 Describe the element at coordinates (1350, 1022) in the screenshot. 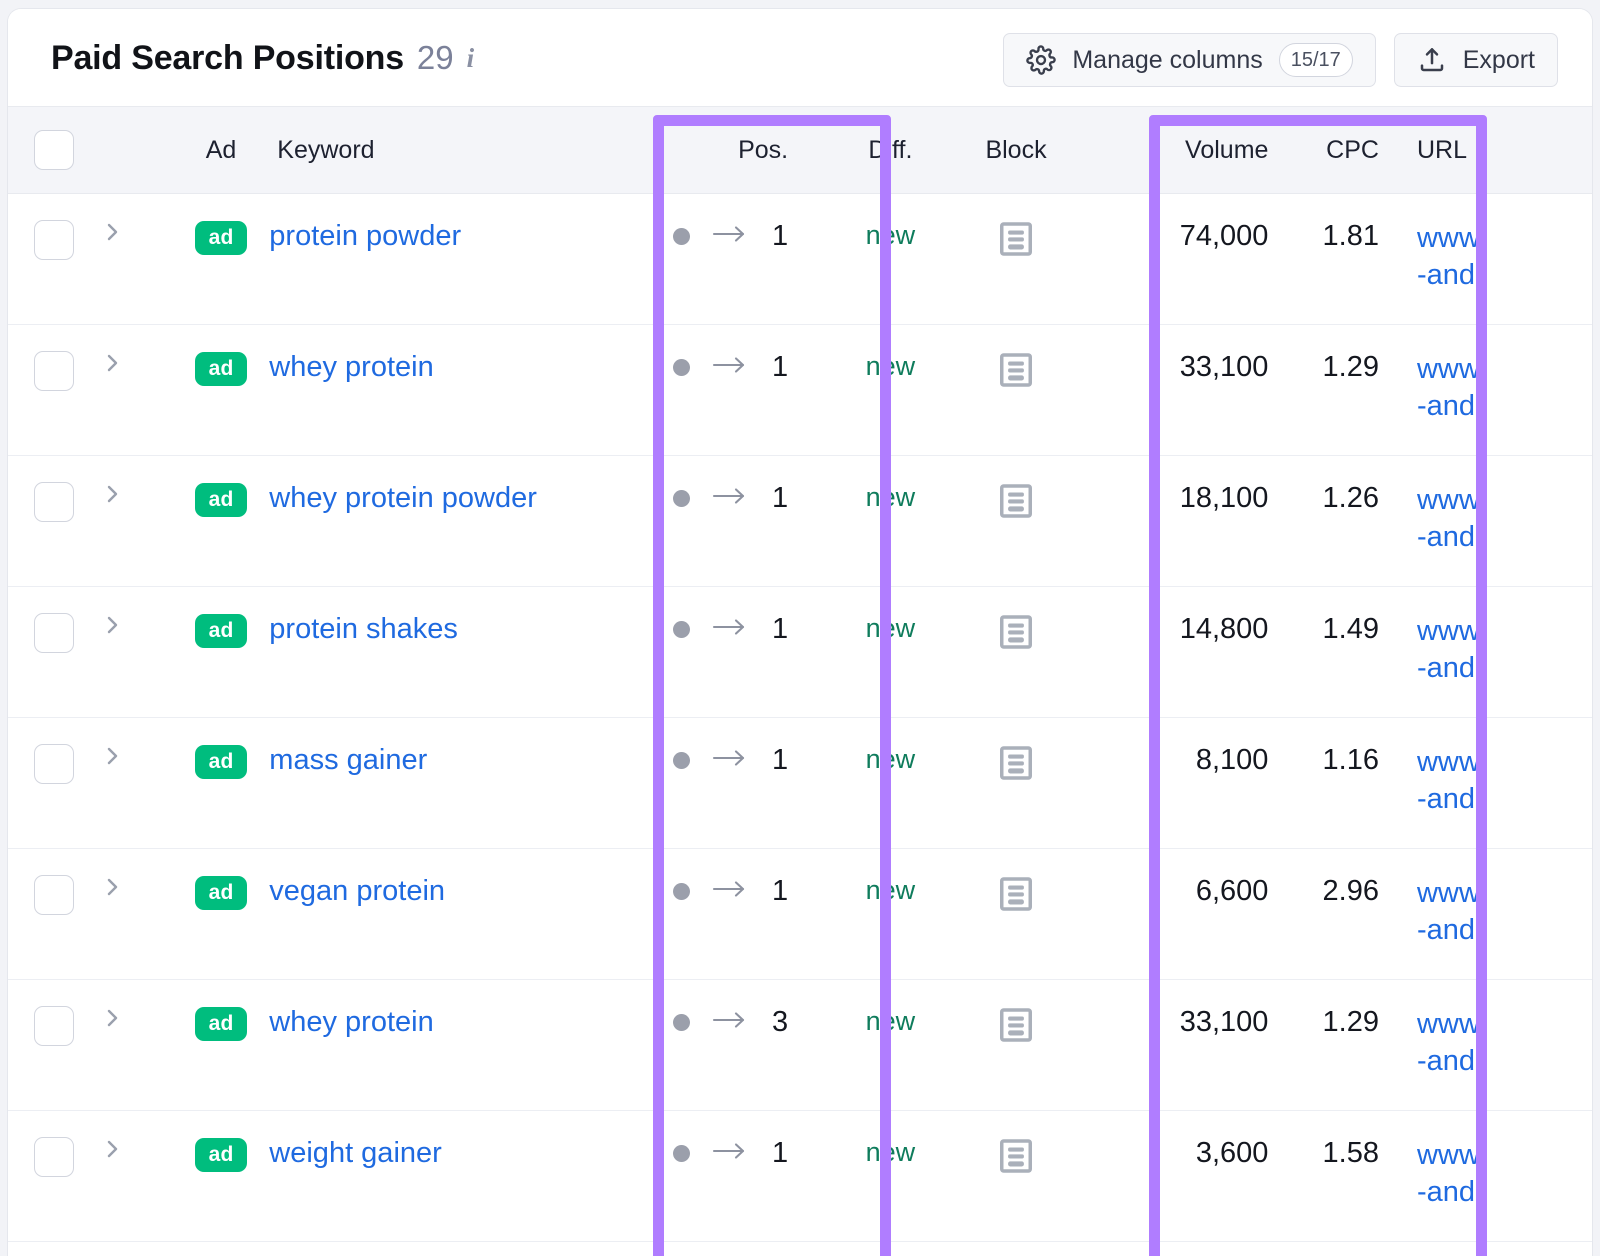

I see `cpc-value: 1.29` at that location.